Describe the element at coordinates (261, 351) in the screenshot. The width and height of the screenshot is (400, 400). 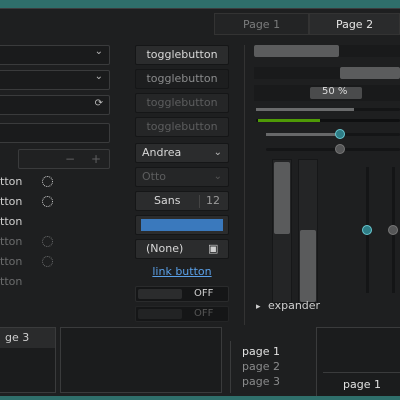
I see `tab-page-1: page 1` at that location.